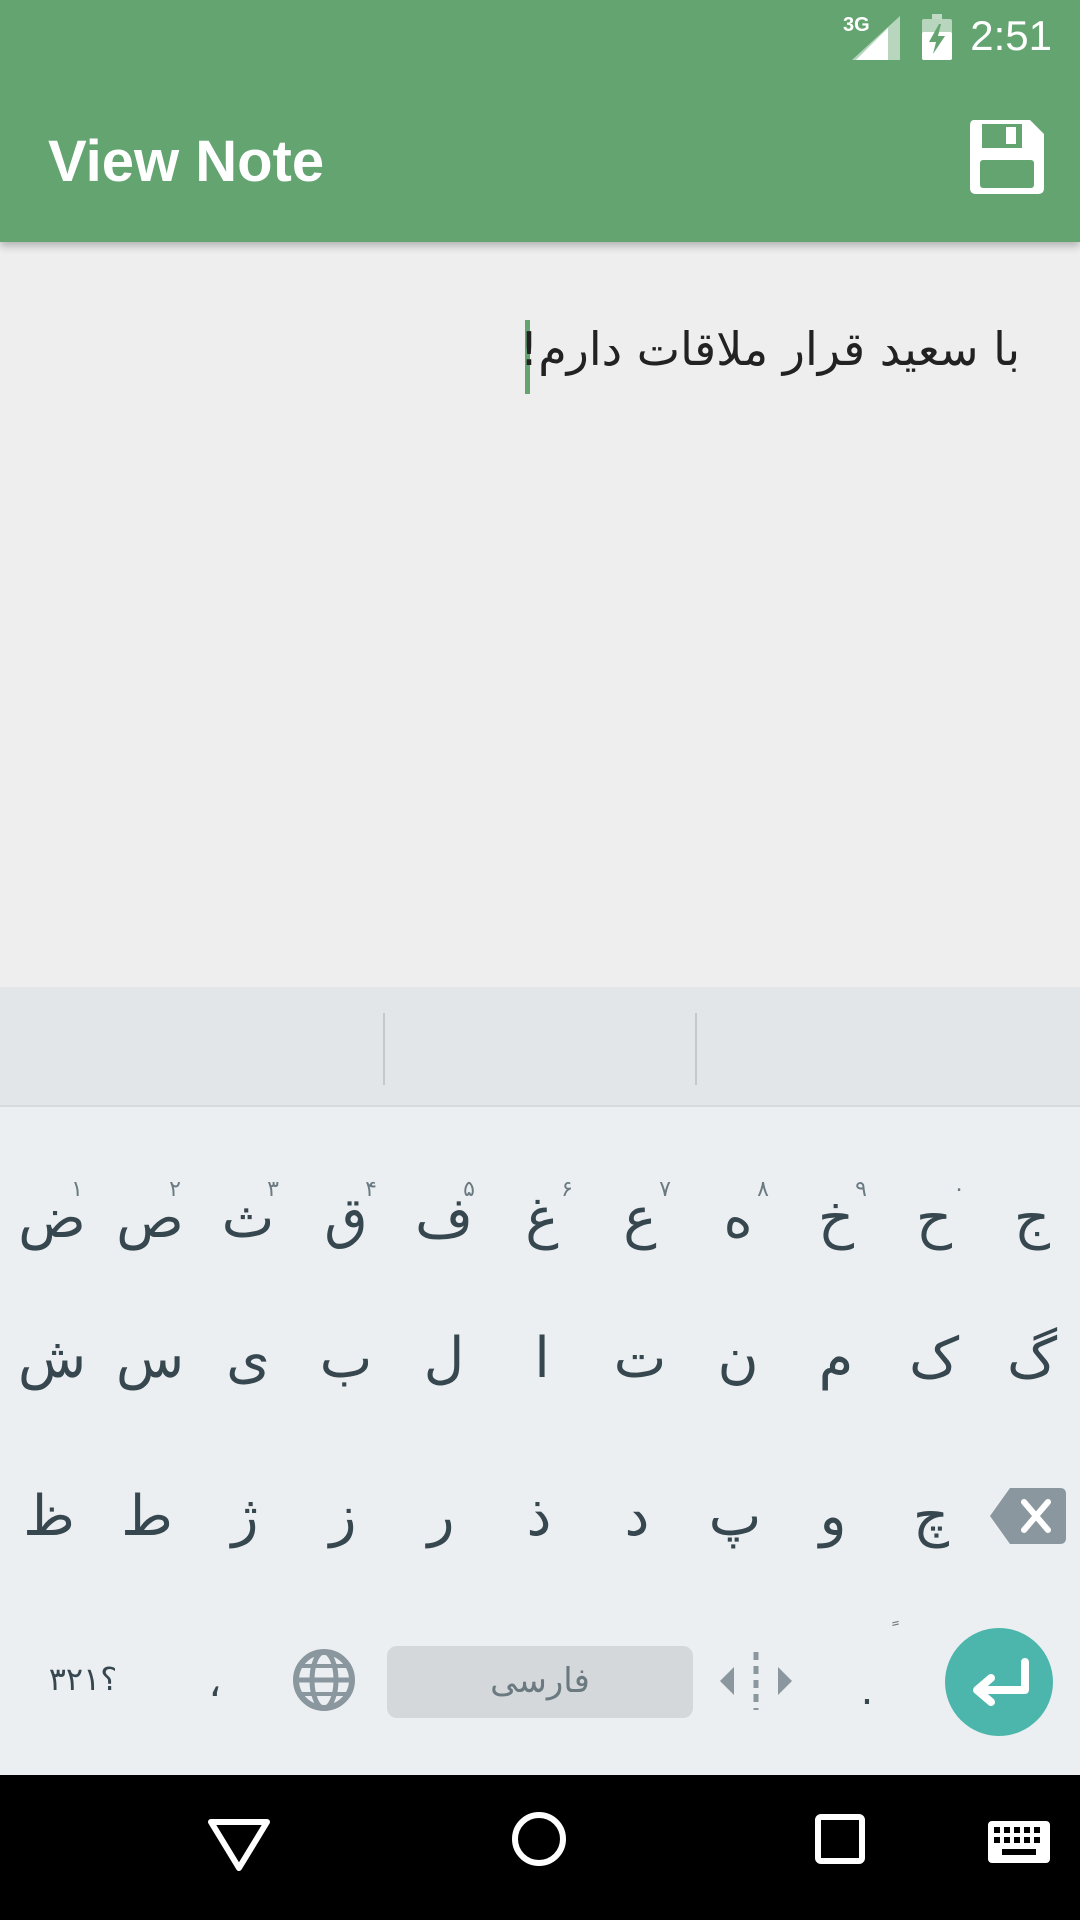  I want to click on globe-icon, so click(324, 1680).